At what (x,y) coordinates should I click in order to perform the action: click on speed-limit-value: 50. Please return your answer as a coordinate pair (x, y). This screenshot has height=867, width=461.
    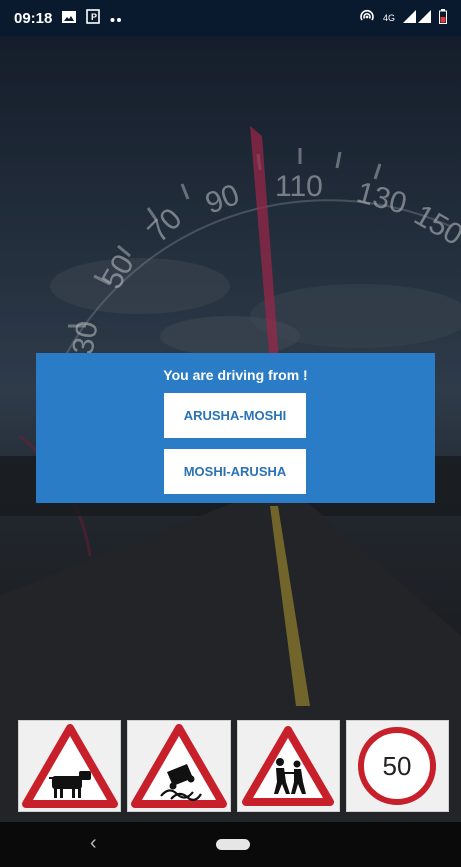
    Looking at the image, I should click on (397, 766).